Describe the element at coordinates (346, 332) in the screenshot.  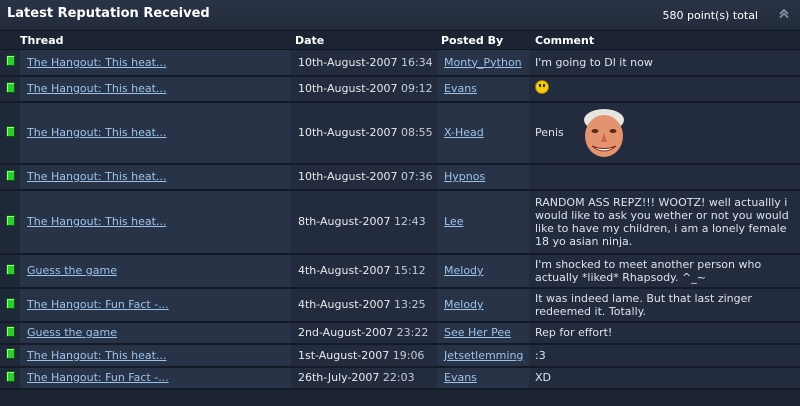
I see `date-text: 2nd-August-2007` at that location.